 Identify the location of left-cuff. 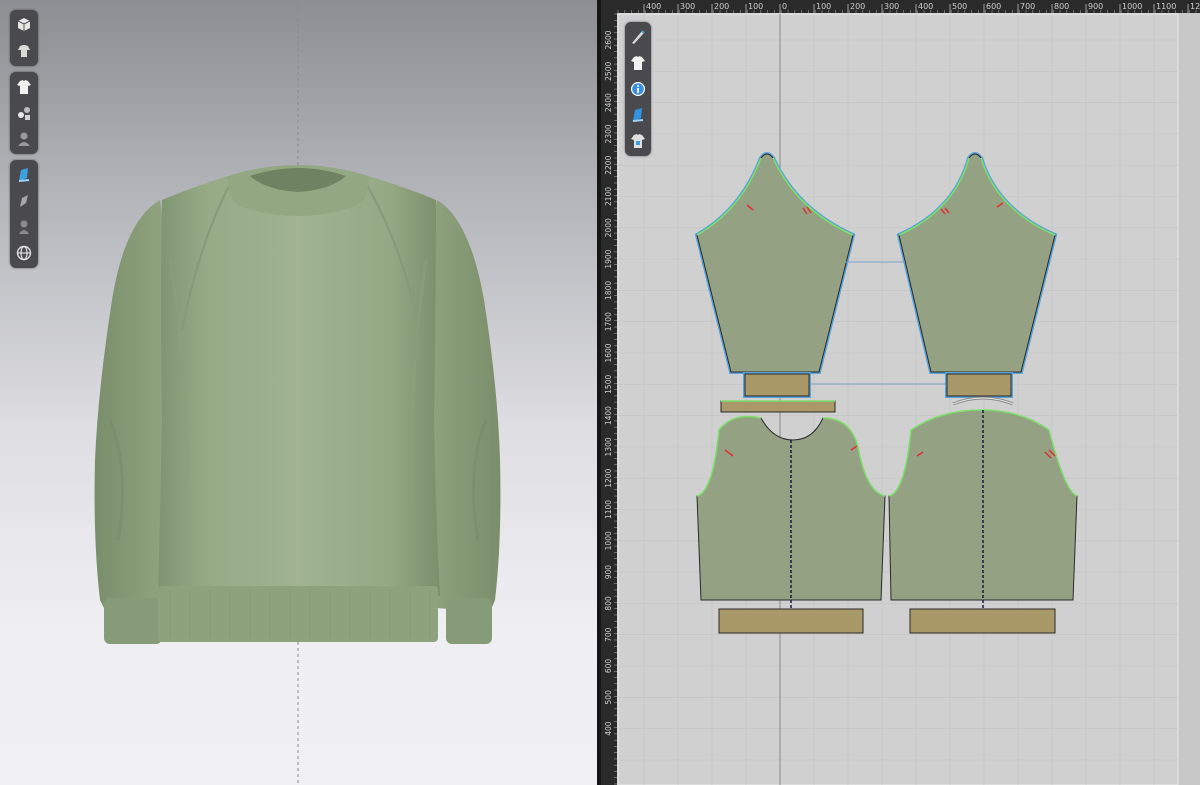
(133, 621).